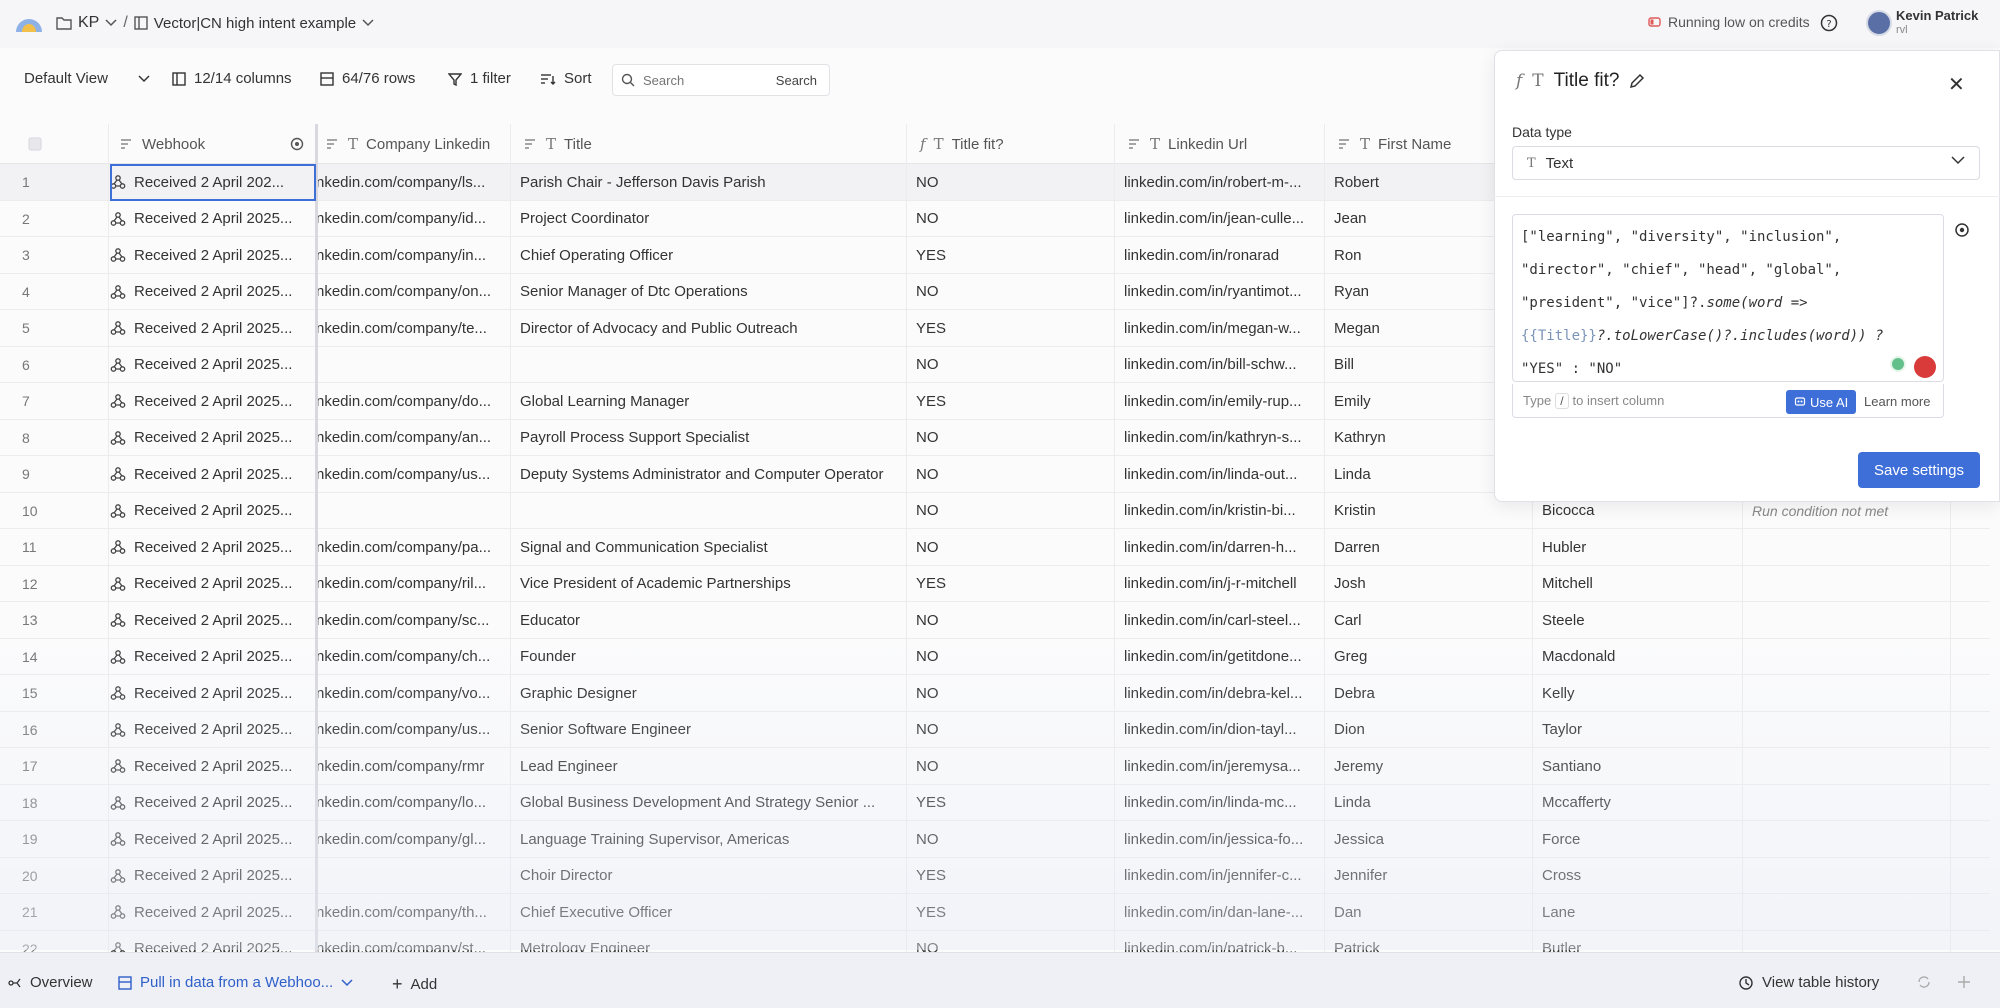 The height and width of the screenshot is (1008, 2000). Describe the element at coordinates (1632, 839) in the screenshot. I see `last-name-cell: Force` at that location.